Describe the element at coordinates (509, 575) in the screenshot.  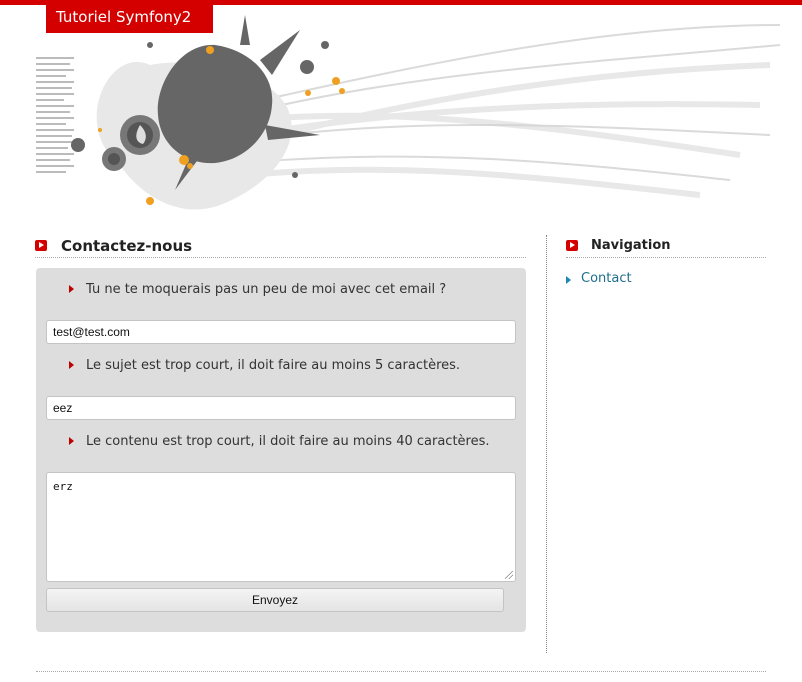
I see `resize-handle-icon` at that location.